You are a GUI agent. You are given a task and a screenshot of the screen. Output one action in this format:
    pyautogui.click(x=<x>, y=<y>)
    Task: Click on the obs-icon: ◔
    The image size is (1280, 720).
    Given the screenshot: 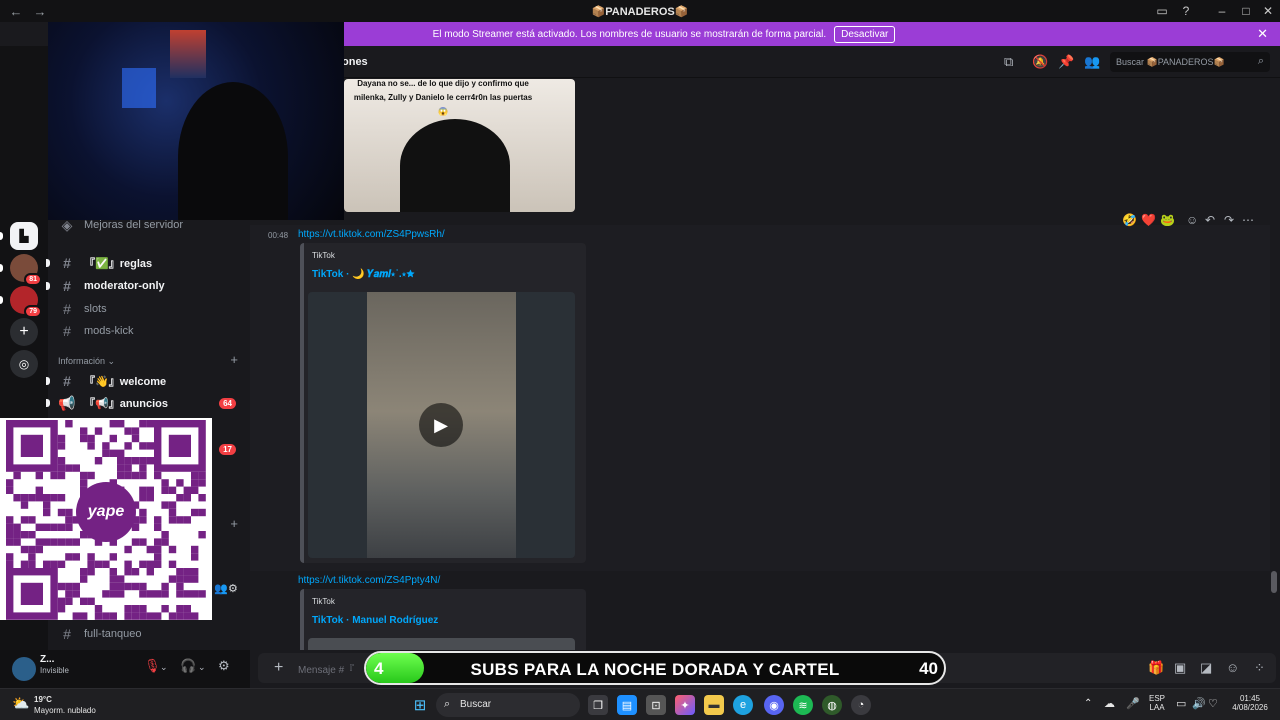 What is the action you would take?
    pyautogui.click(x=861, y=705)
    